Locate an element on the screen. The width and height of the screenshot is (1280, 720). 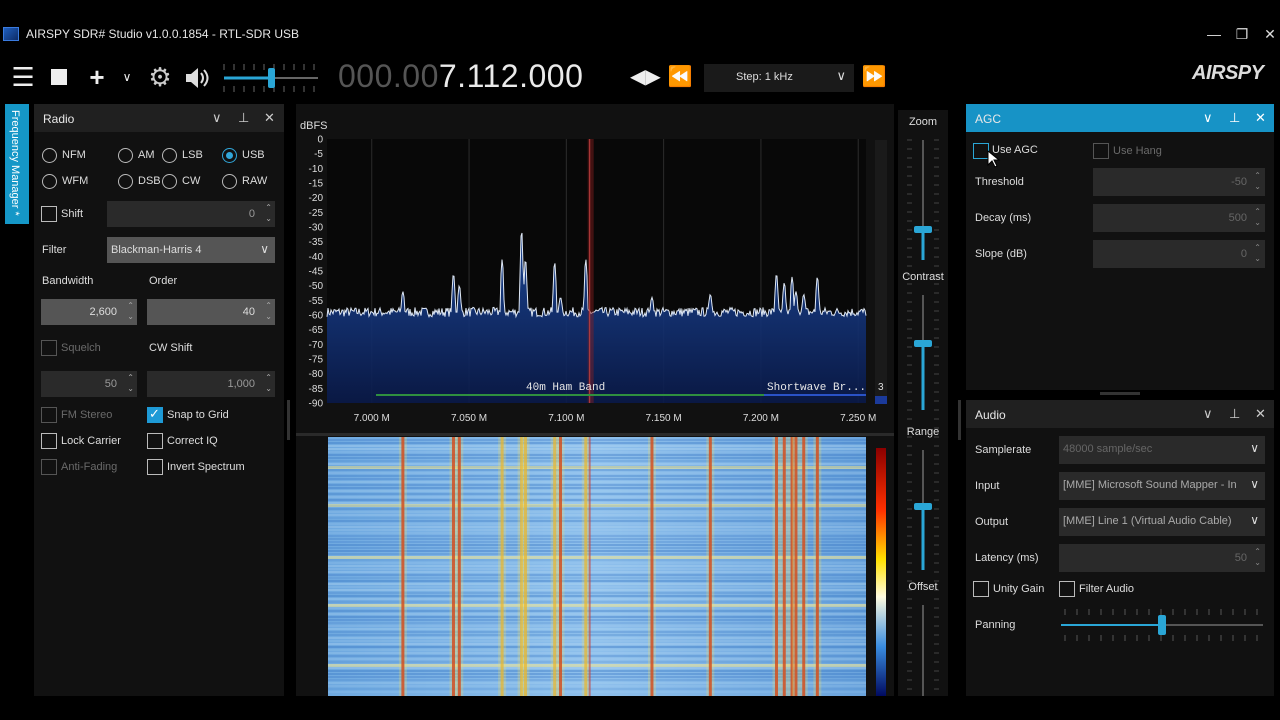
mode-radio-raw is located at coordinates (229, 181).